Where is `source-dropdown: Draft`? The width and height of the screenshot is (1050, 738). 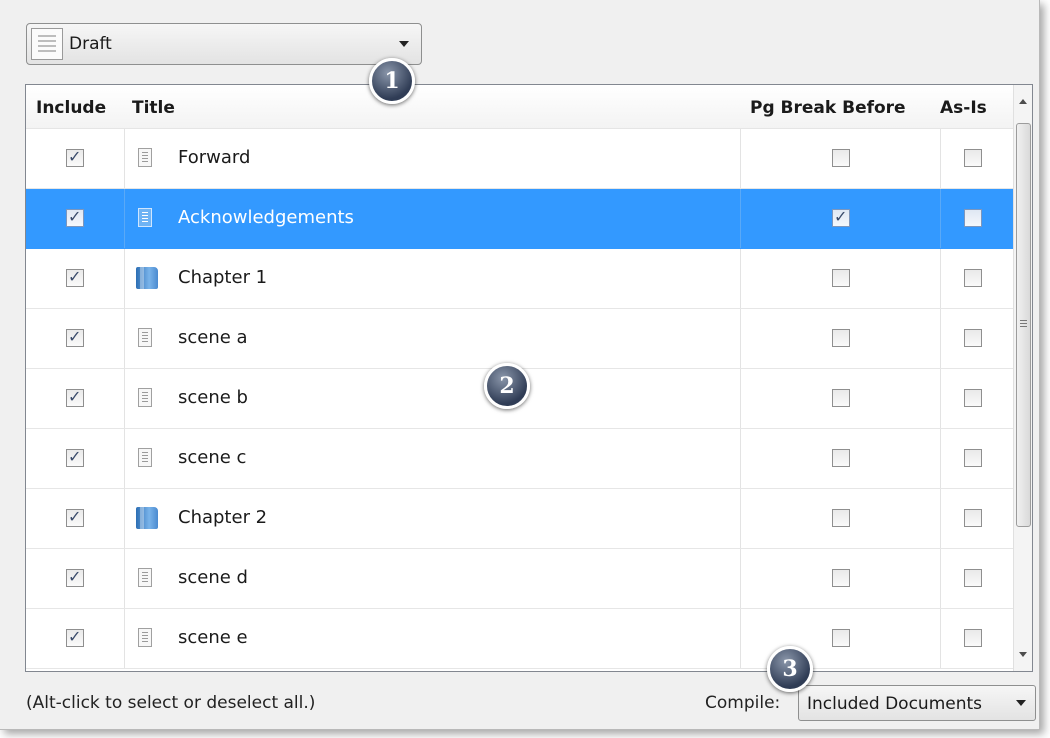
source-dropdown: Draft is located at coordinates (224, 44).